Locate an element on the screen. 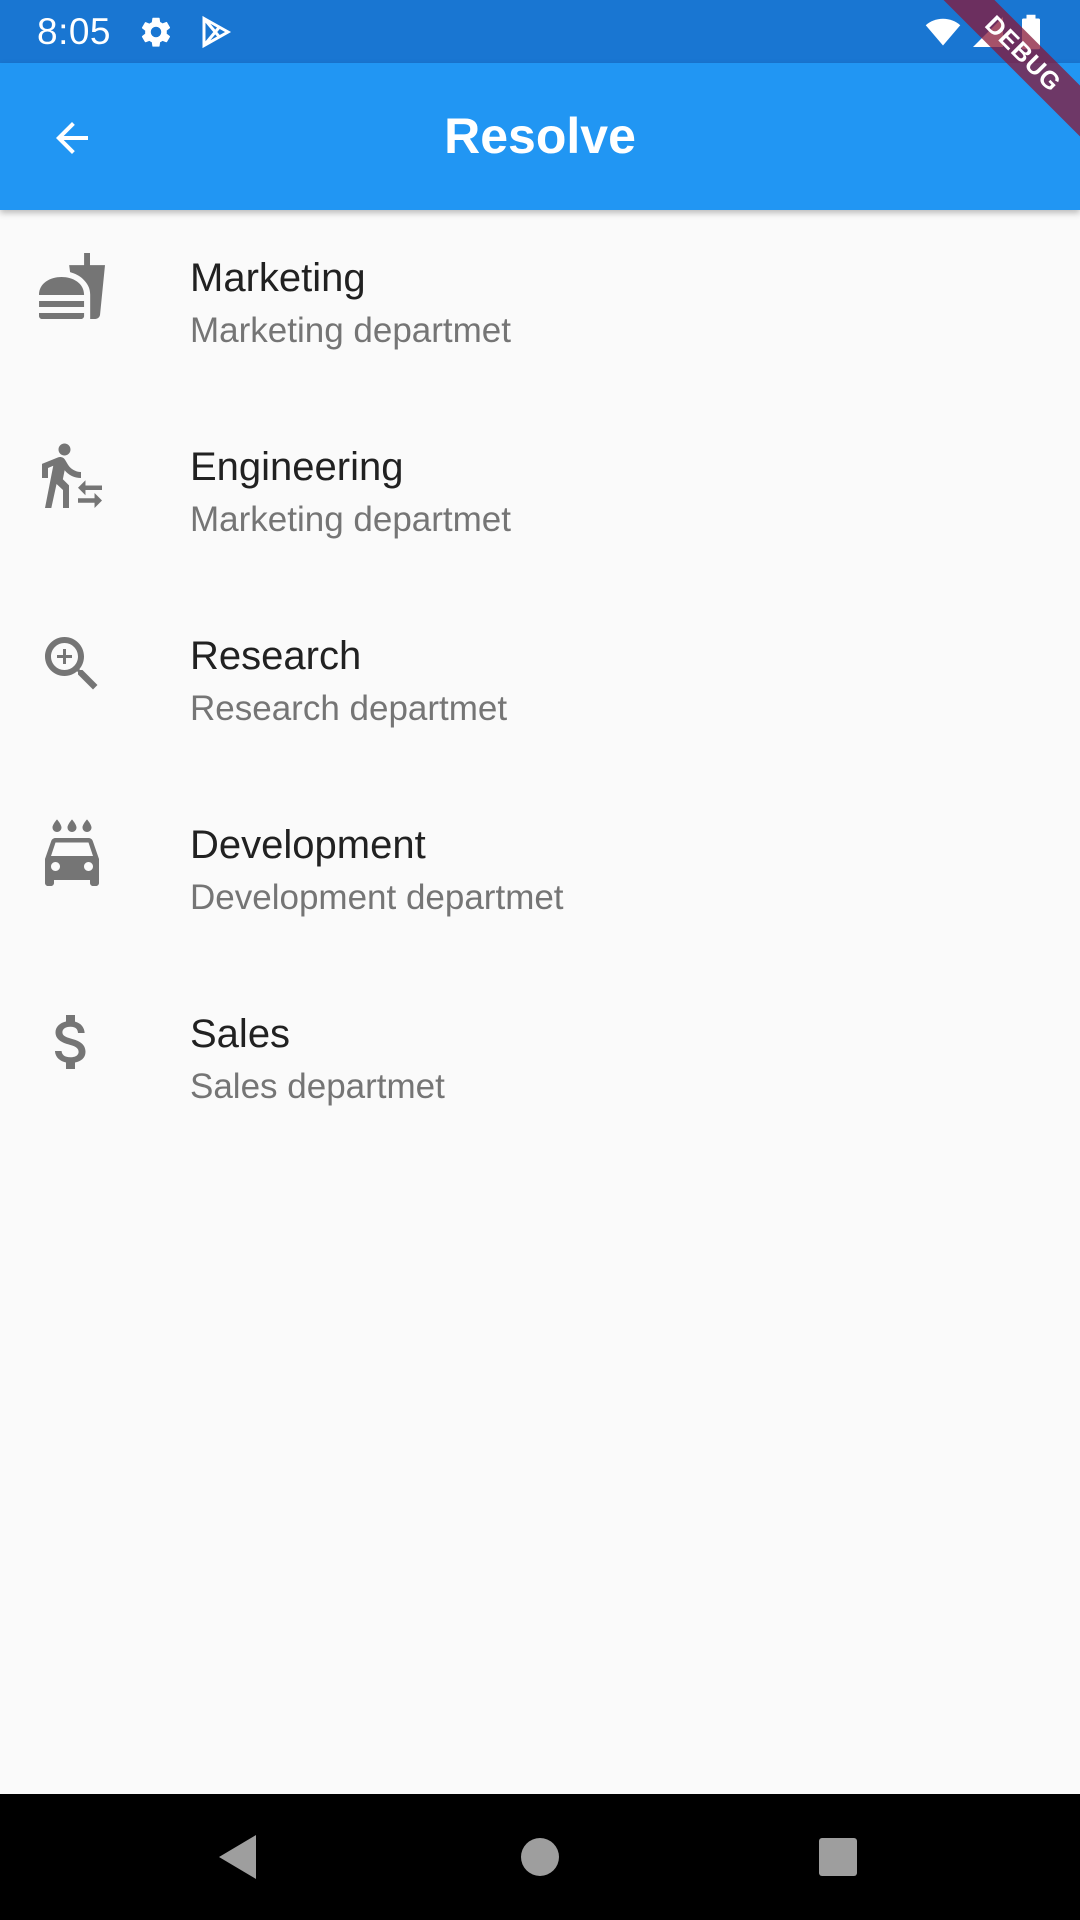  item-subtitle: Sales departmet is located at coordinates (317, 1086).